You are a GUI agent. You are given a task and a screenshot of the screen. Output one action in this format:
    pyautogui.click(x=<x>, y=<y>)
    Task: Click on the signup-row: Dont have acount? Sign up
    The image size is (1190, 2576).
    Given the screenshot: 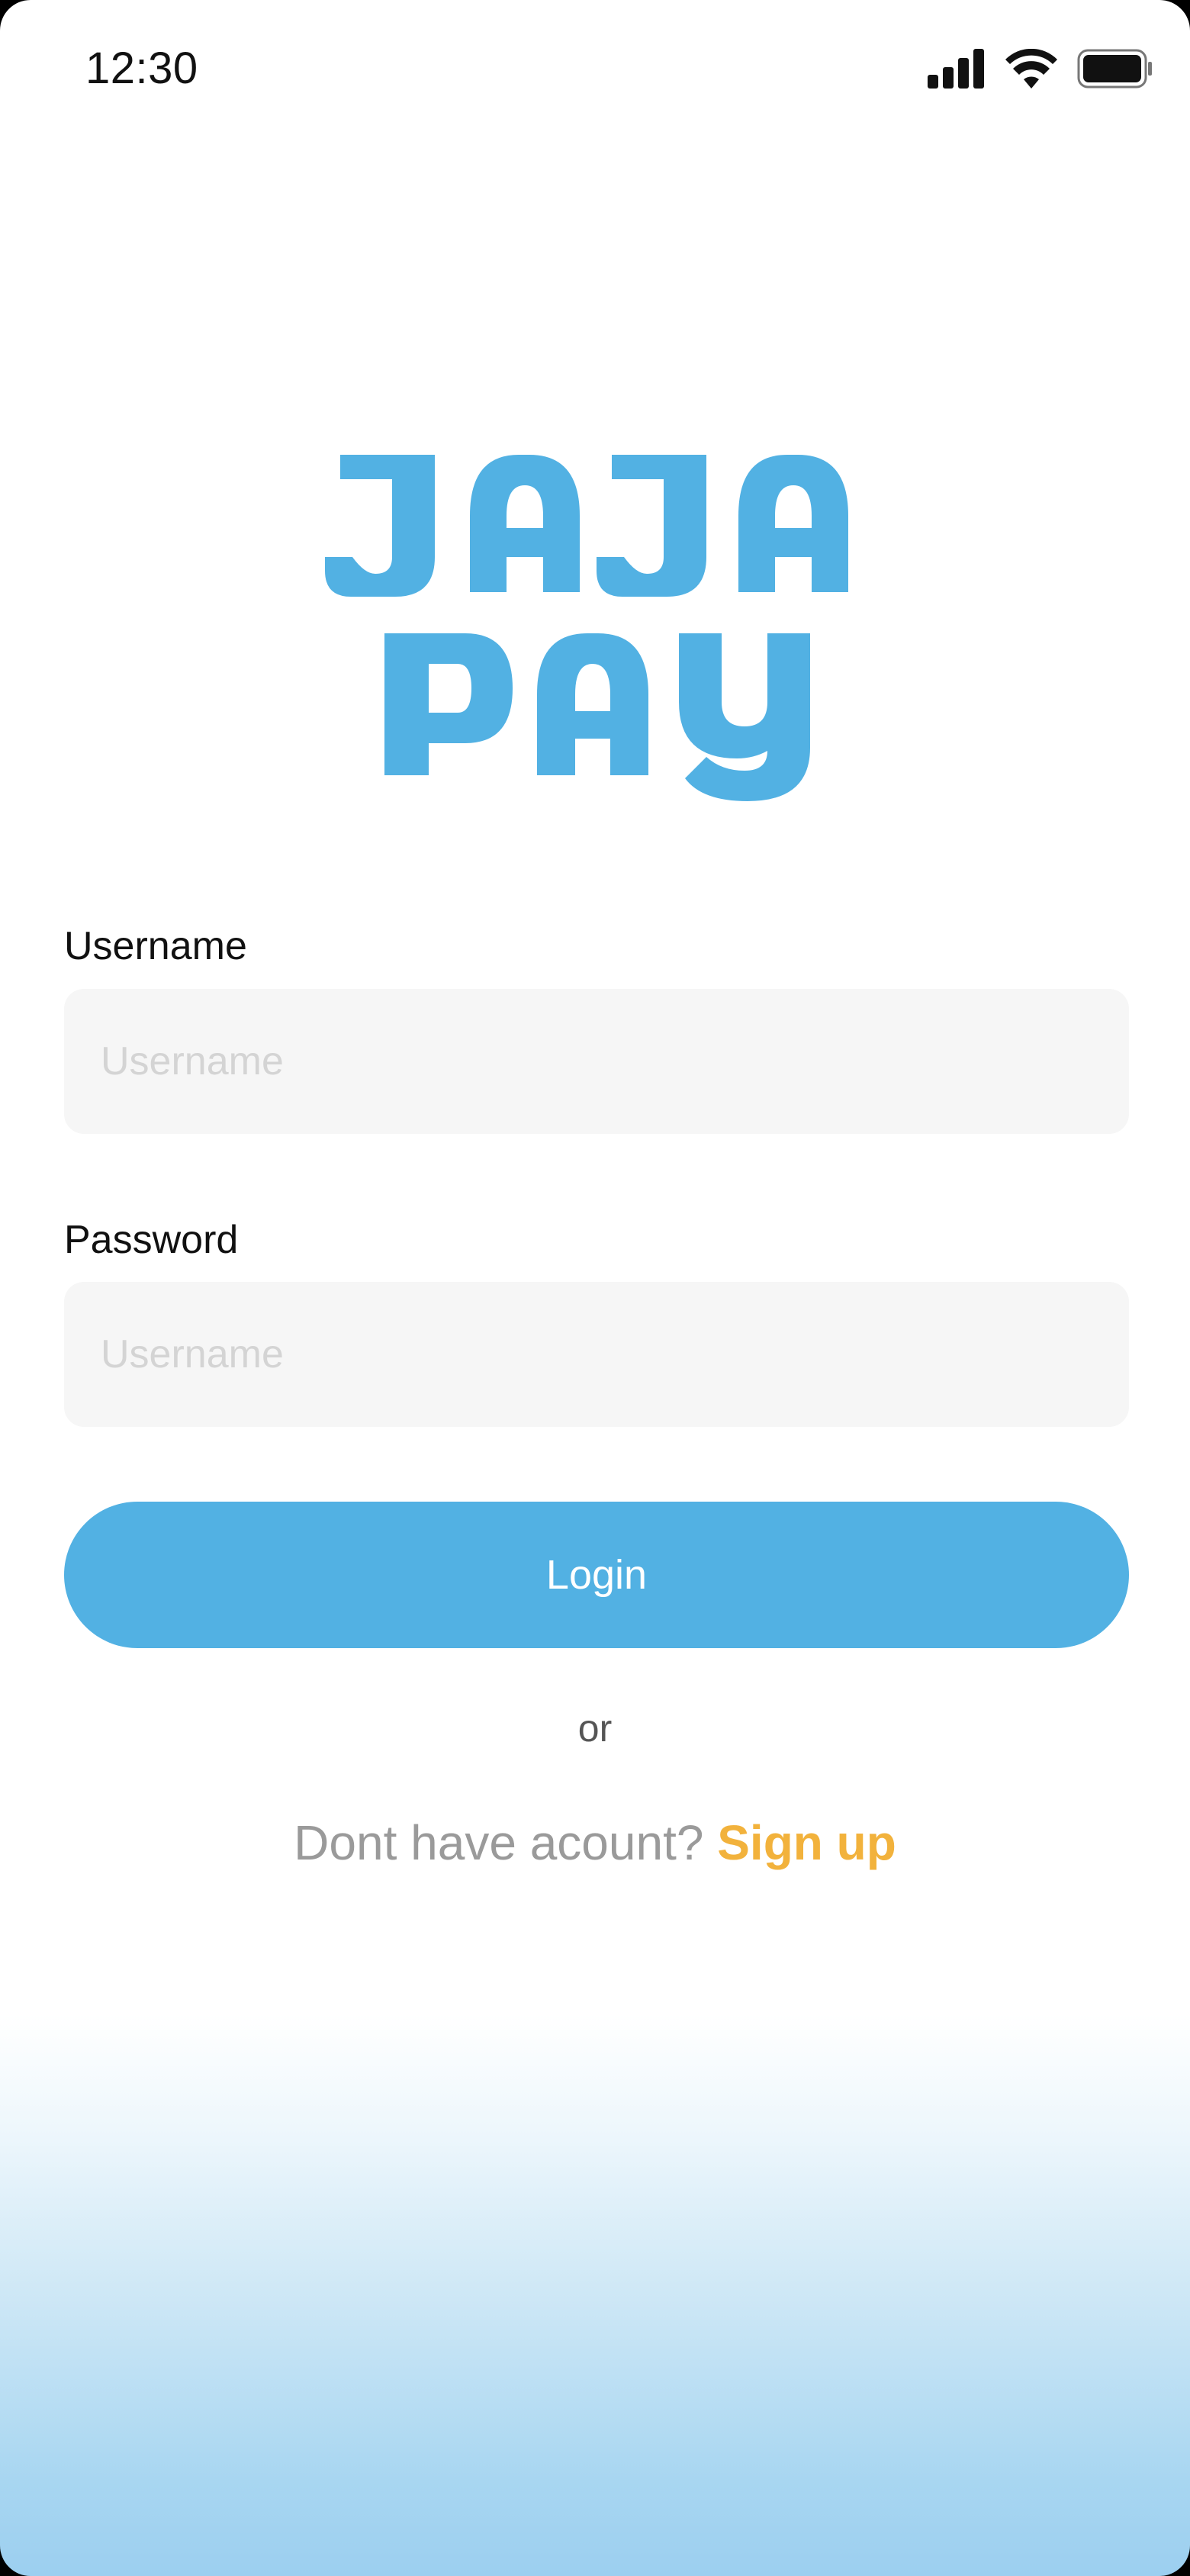 What is the action you would take?
    pyautogui.click(x=595, y=1842)
    